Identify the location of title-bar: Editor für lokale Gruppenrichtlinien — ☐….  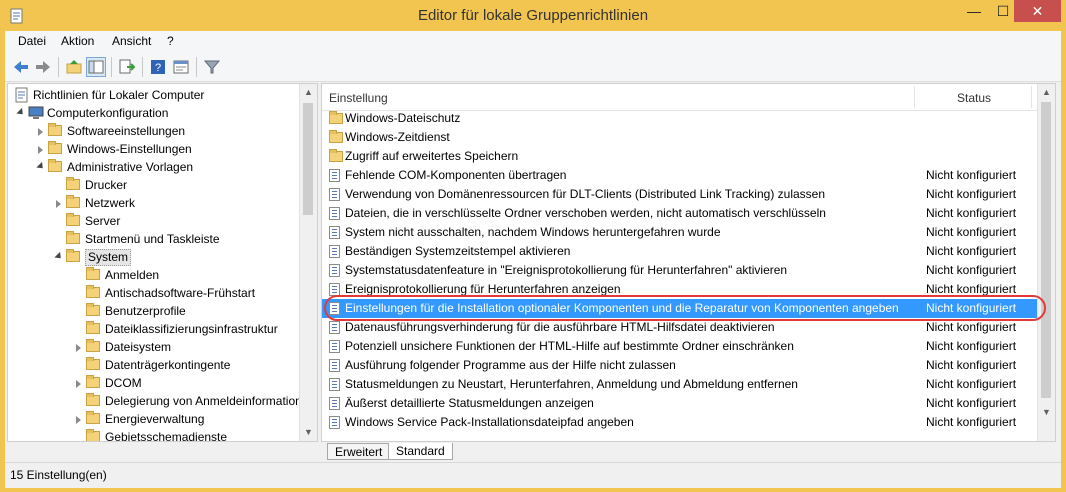
(533, 15).